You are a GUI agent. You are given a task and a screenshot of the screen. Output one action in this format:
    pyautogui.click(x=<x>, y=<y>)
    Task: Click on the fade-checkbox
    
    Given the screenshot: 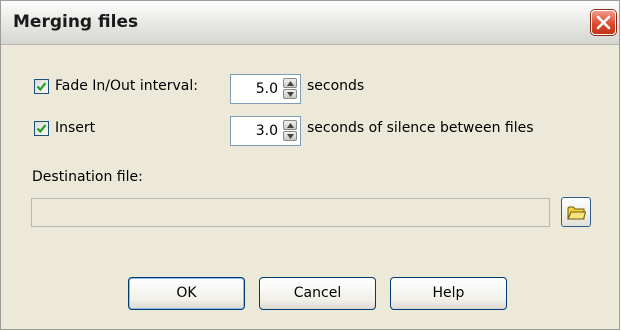 What is the action you would take?
    pyautogui.click(x=41, y=86)
    